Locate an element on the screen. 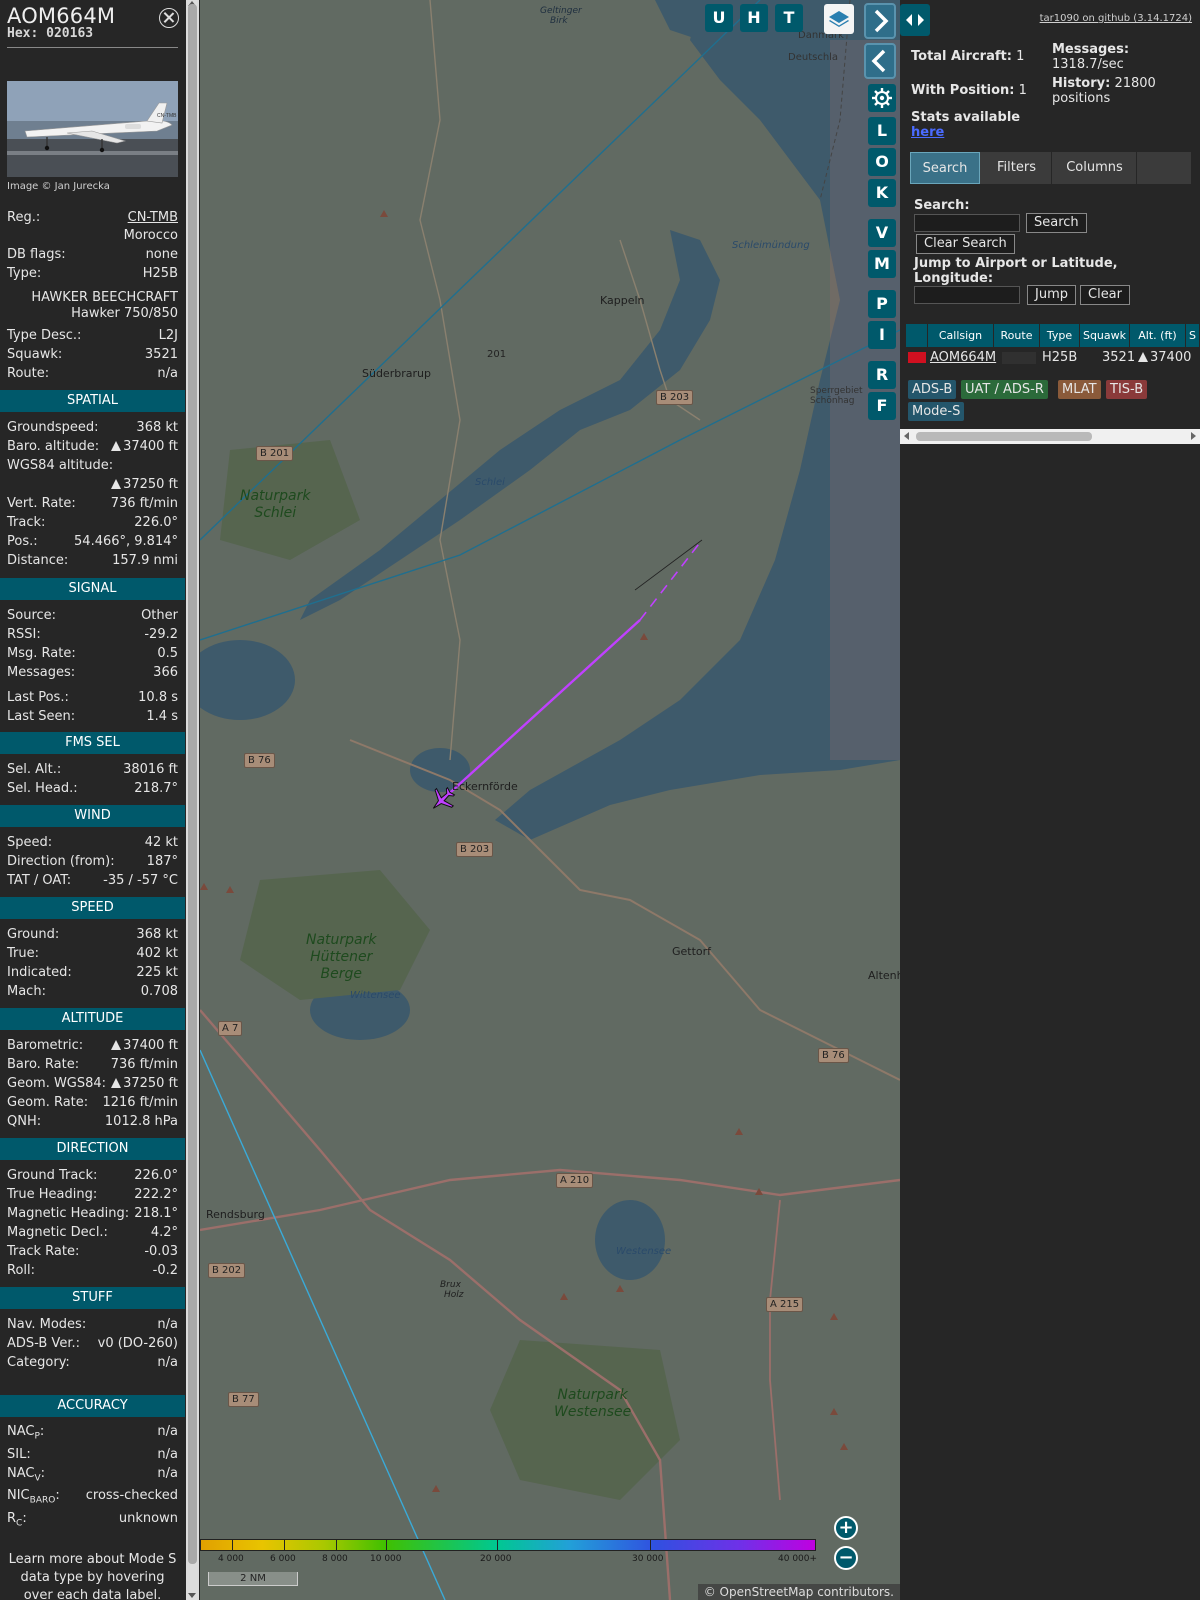 The image size is (1200, 1600). map-attribution: © OpenStreetMap contributors. is located at coordinates (798, 1592).